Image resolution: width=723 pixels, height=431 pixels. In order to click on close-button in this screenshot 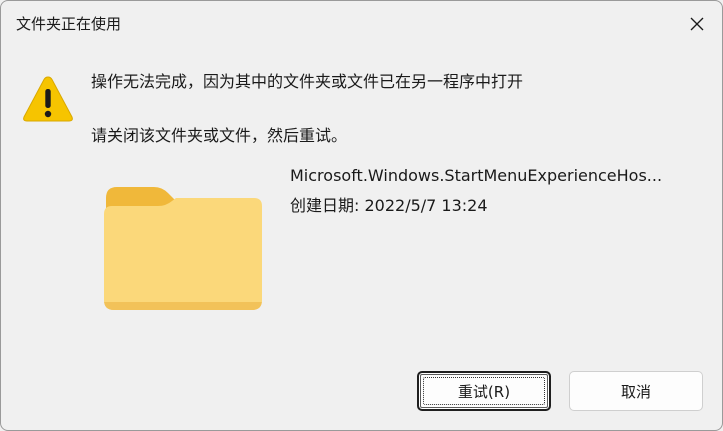, I will do `click(697, 24)`.